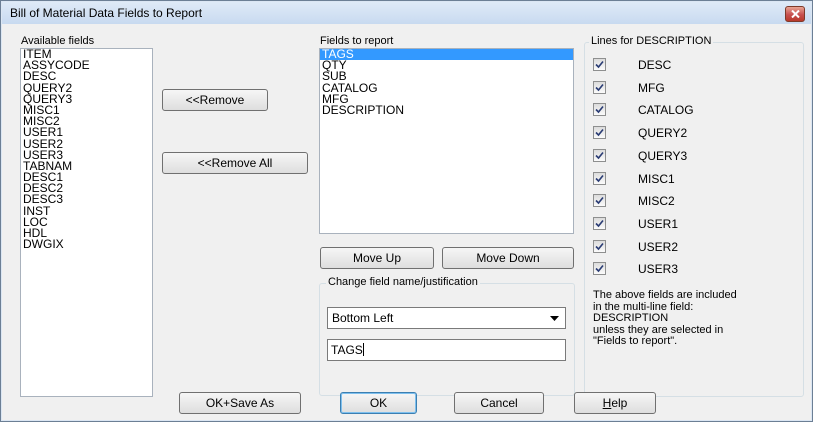 Image resolution: width=813 pixels, height=422 pixels. What do you see at coordinates (698, 202) in the screenshot?
I see `line-checkbox-row: MISC2` at bounding box center [698, 202].